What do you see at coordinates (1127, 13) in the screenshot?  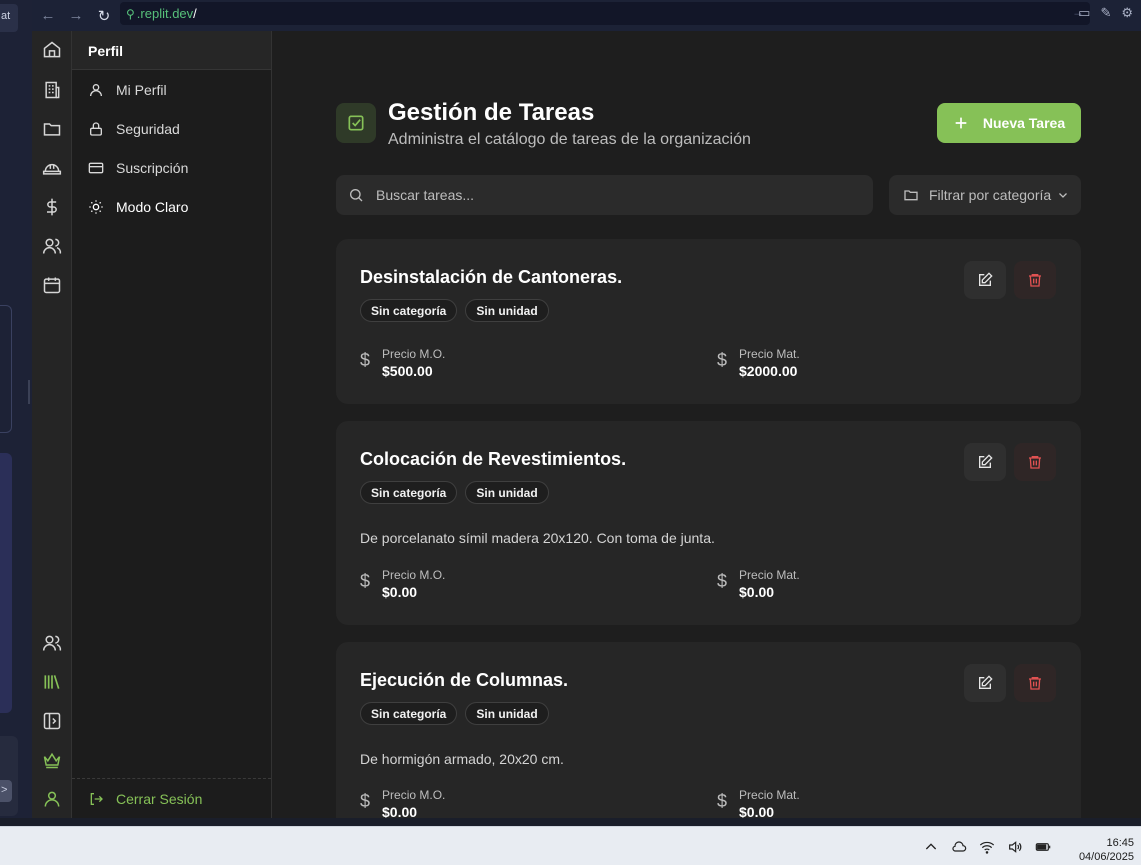 I see `settings-icon: ⚙` at bounding box center [1127, 13].